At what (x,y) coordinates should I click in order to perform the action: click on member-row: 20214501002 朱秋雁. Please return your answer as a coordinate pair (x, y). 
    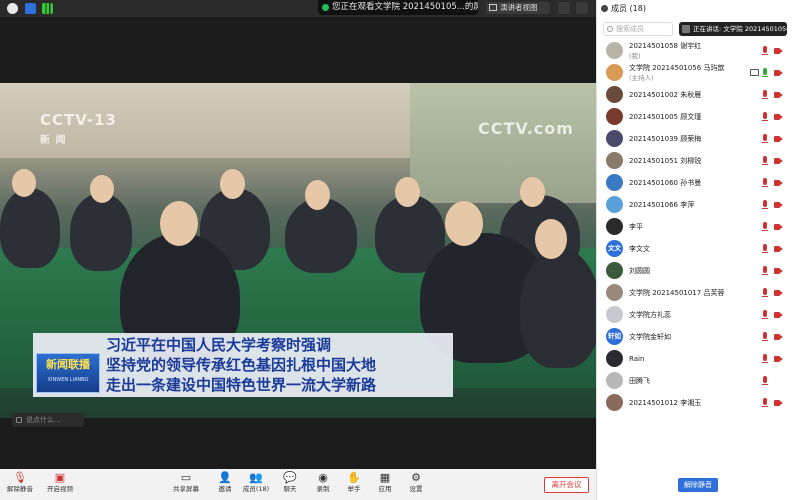
    Looking at the image, I should click on (698, 95).